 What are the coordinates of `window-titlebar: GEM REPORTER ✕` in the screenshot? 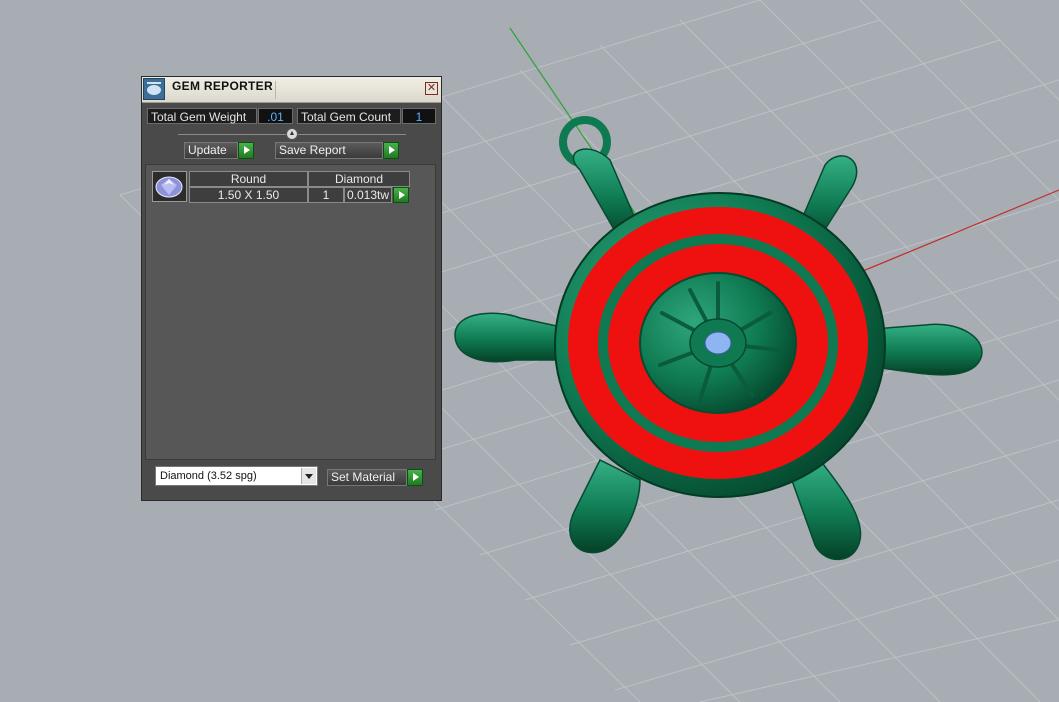 It's located at (291, 90).